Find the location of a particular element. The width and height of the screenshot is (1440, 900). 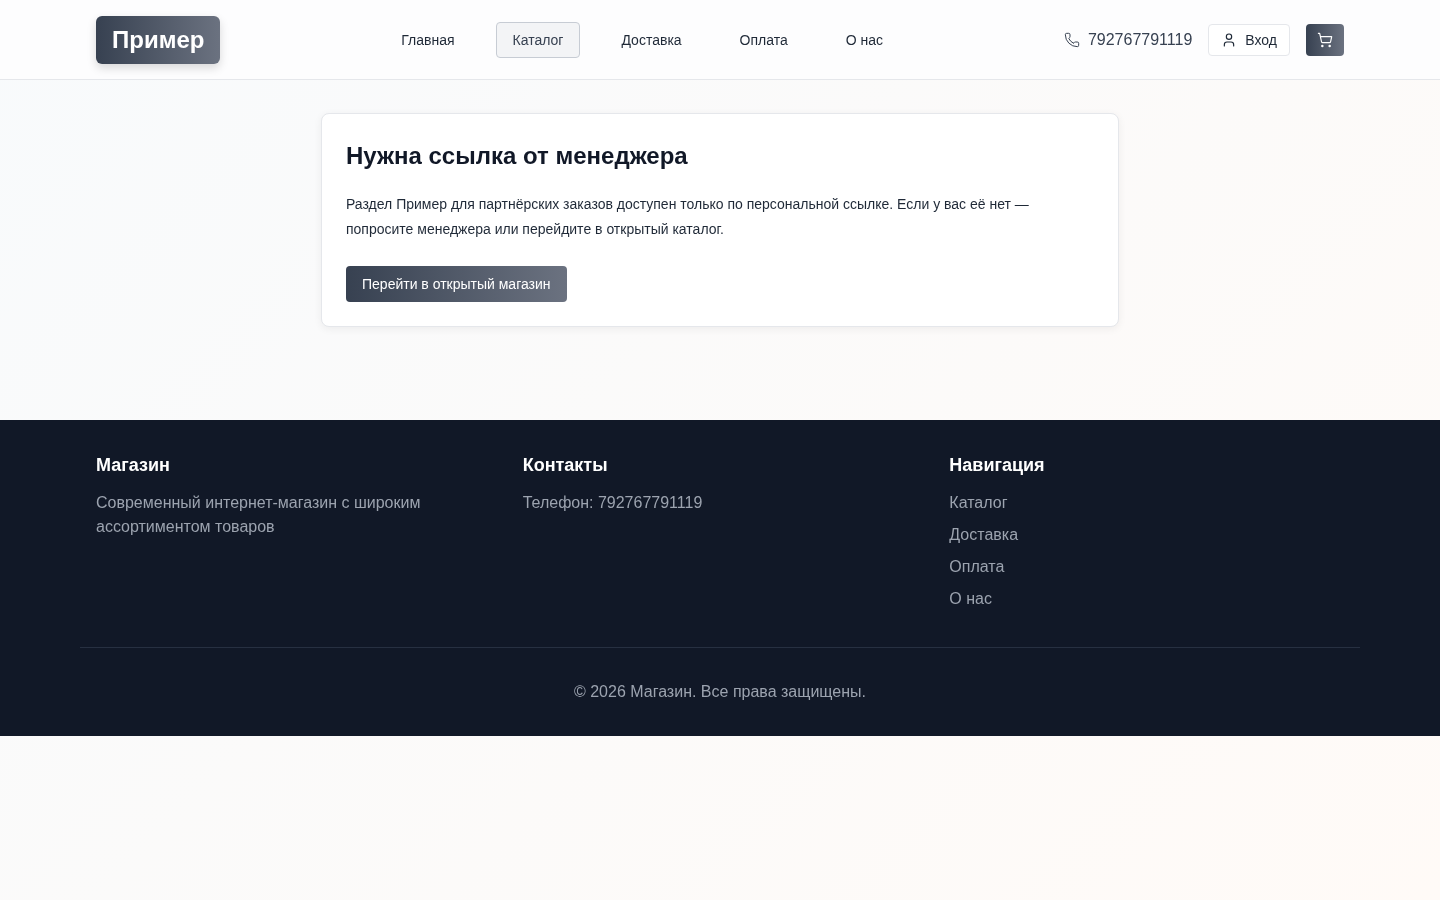

footer-link: О нас is located at coordinates (970, 599).